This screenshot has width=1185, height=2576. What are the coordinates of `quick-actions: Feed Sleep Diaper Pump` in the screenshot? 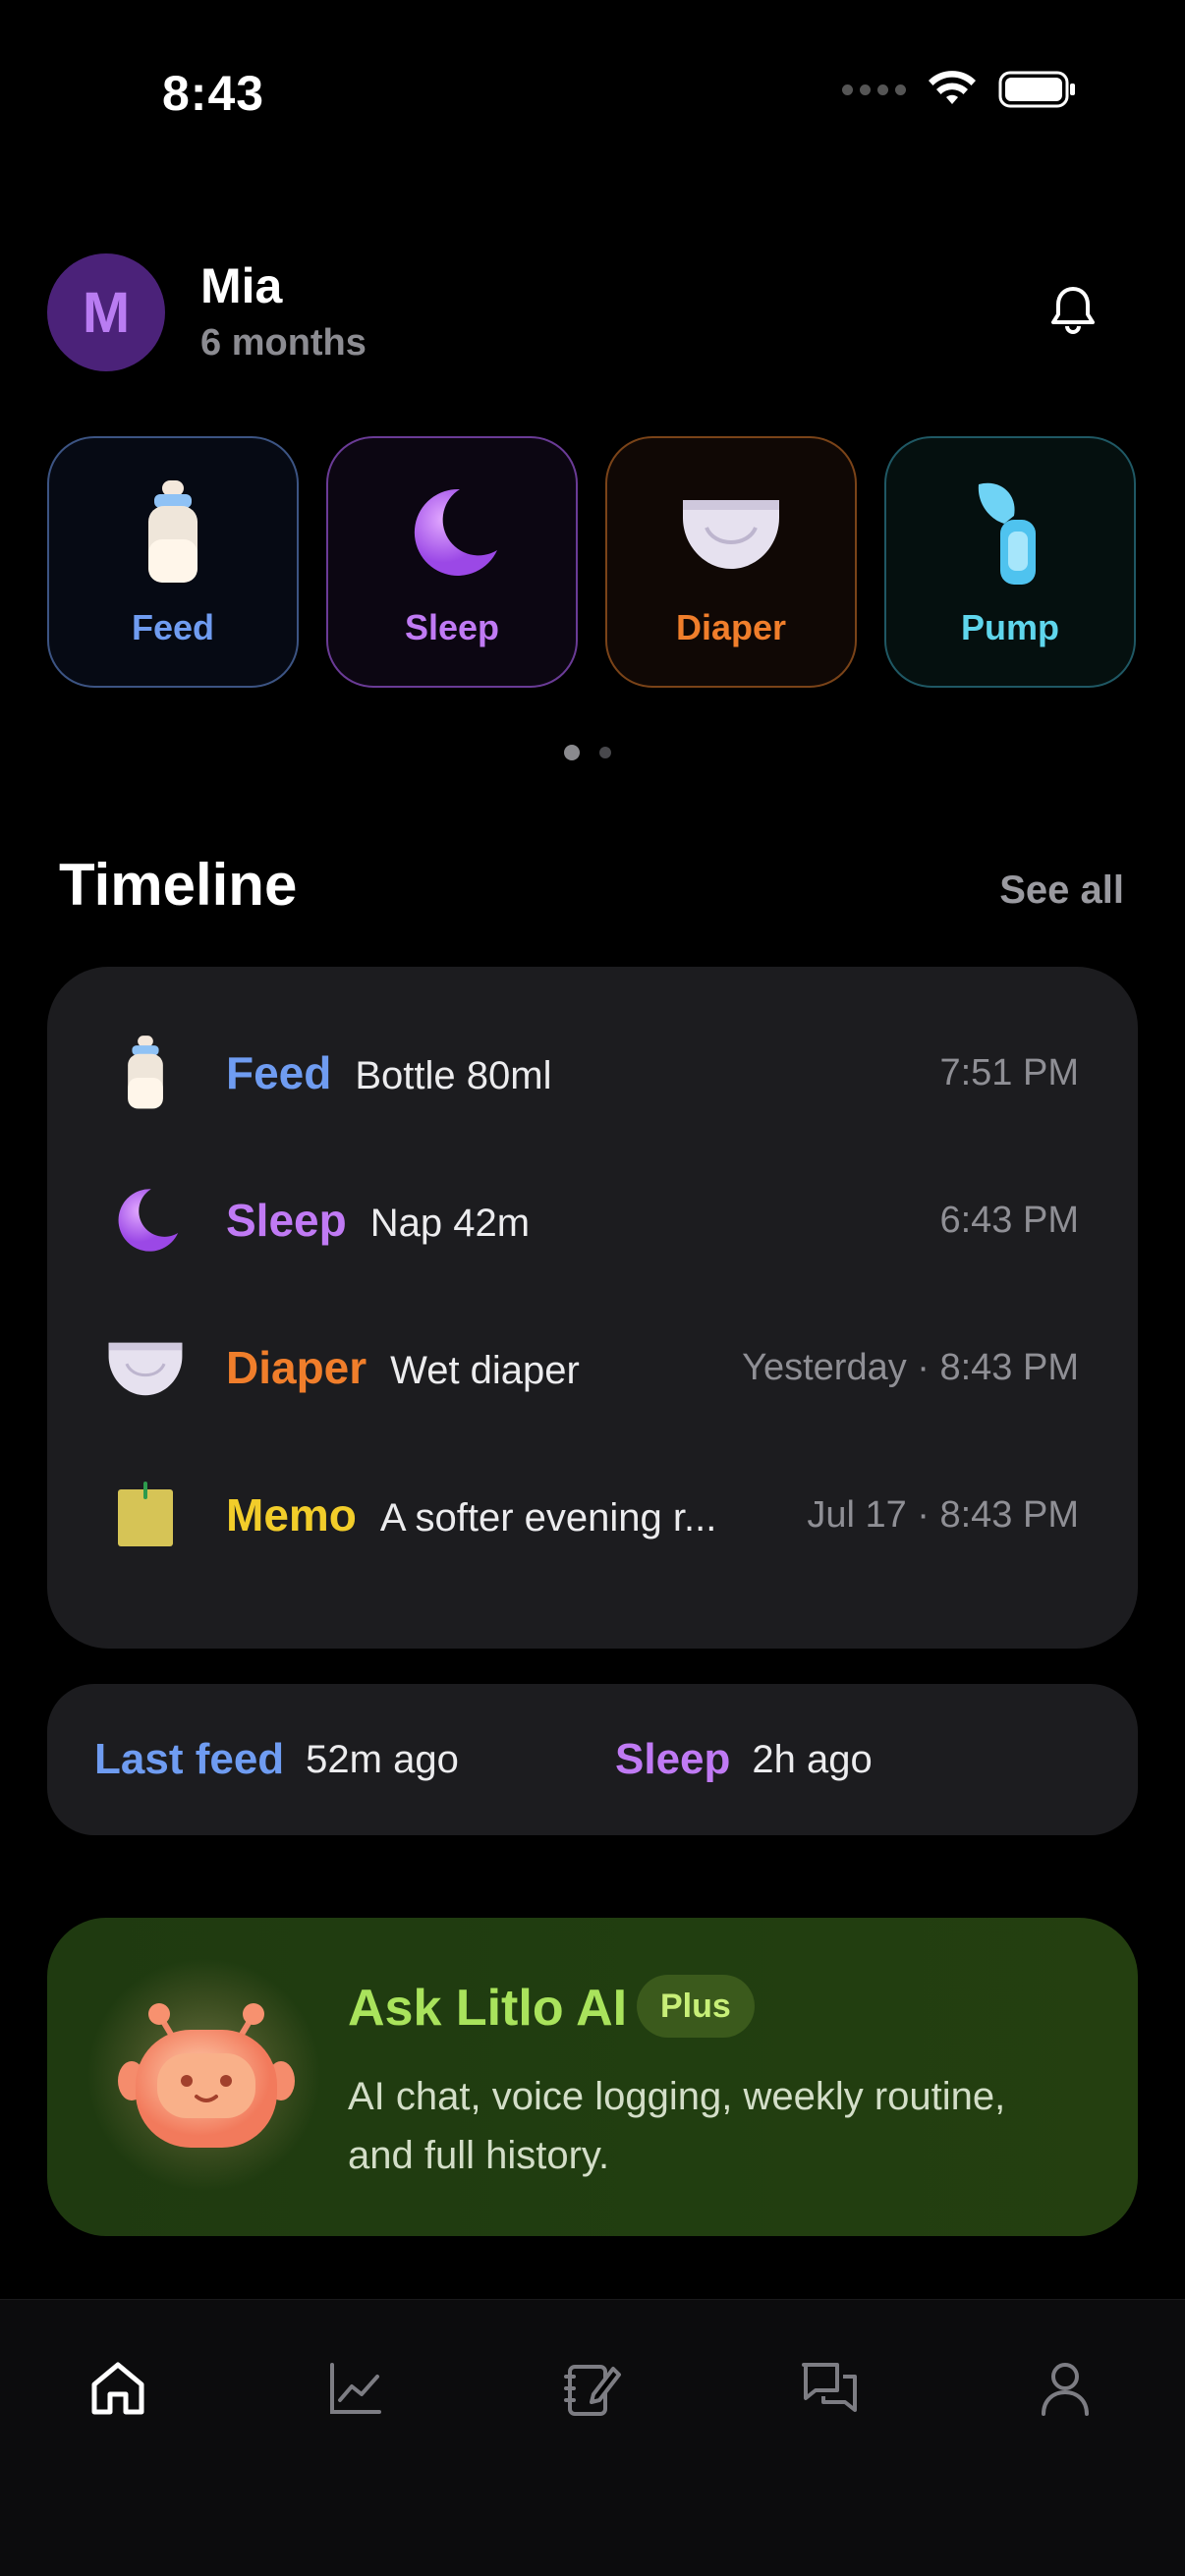 It's located at (592, 562).